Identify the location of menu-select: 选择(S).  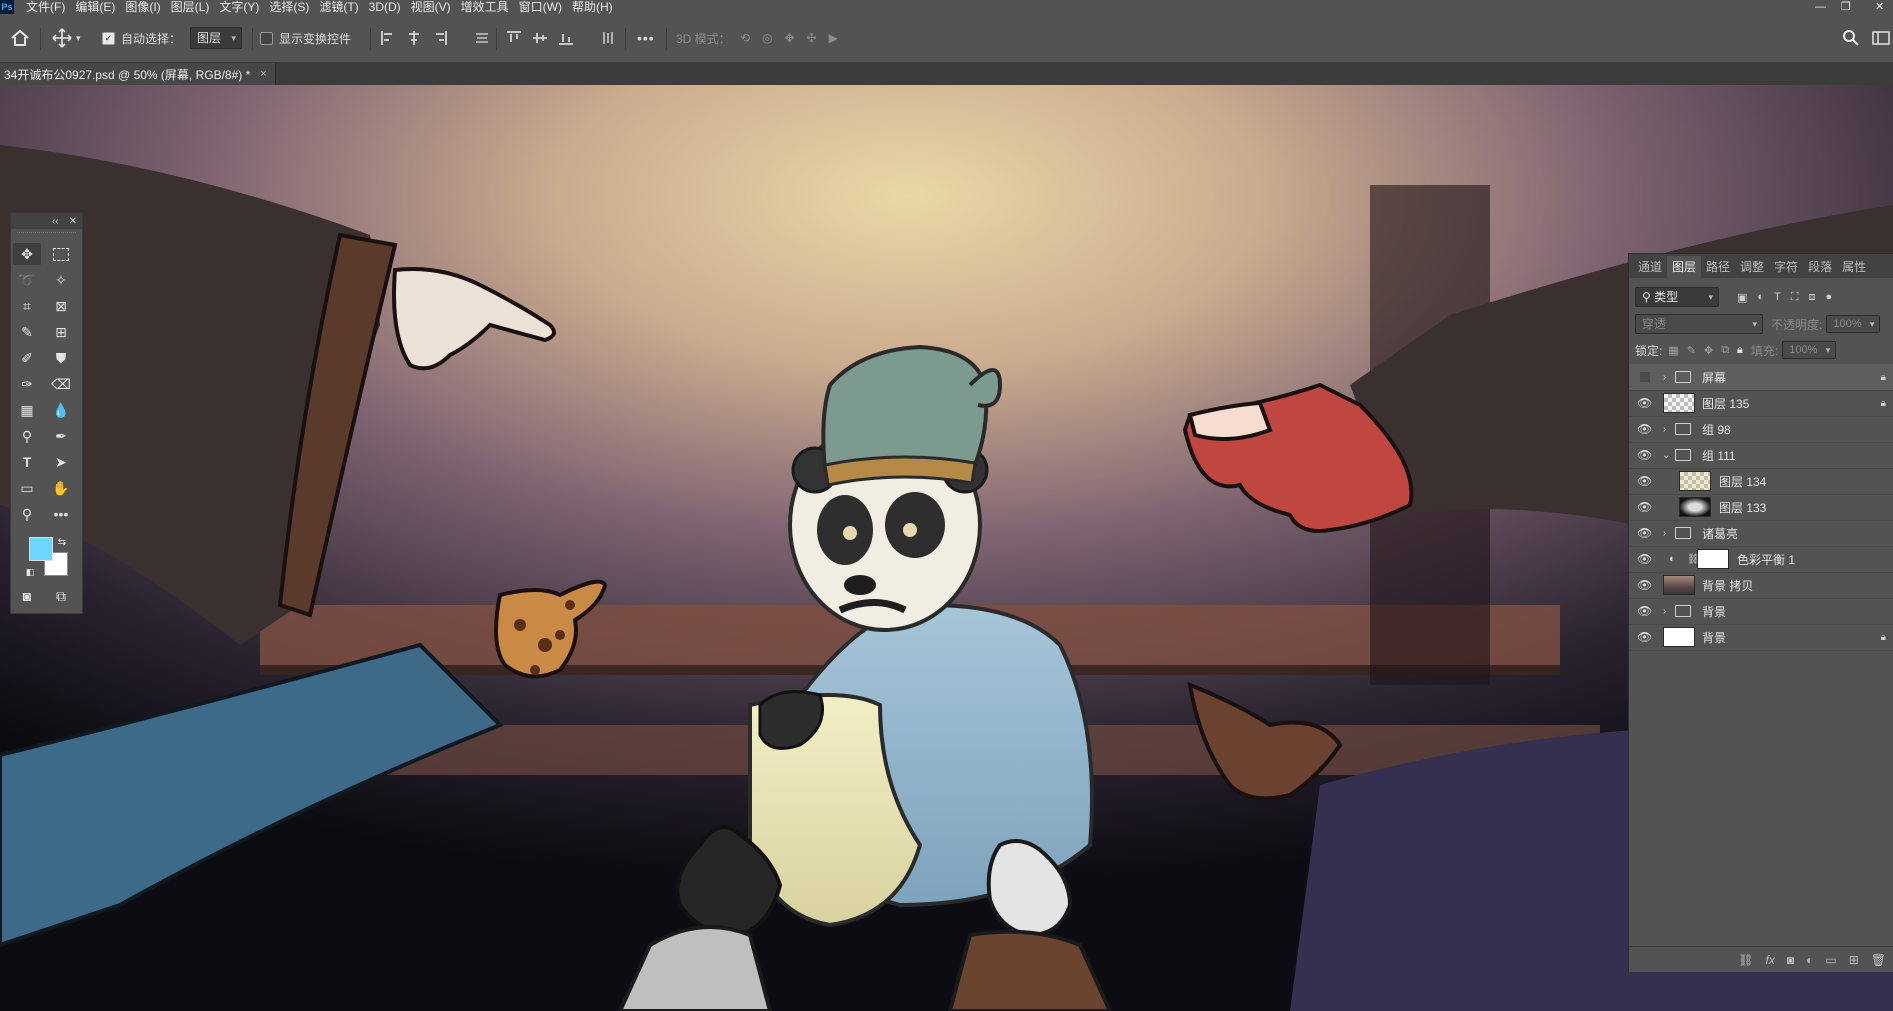
(289, 7).